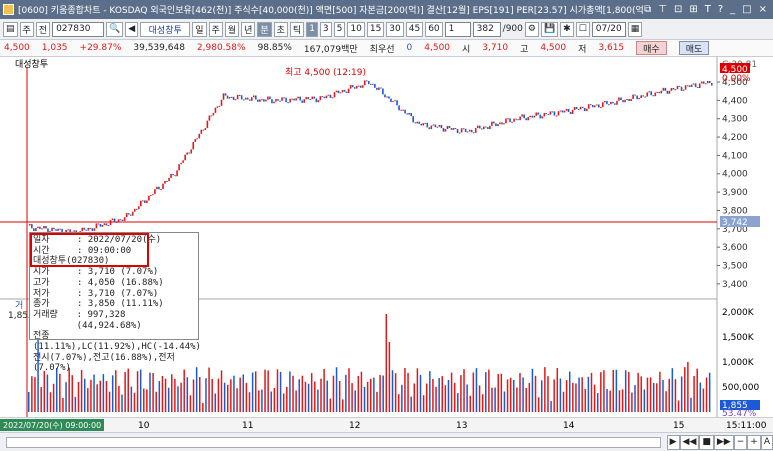  What do you see at coordinates (312, 29) in the screenshot?
I see `interval-1: 1` at bounding box center [312, 29].